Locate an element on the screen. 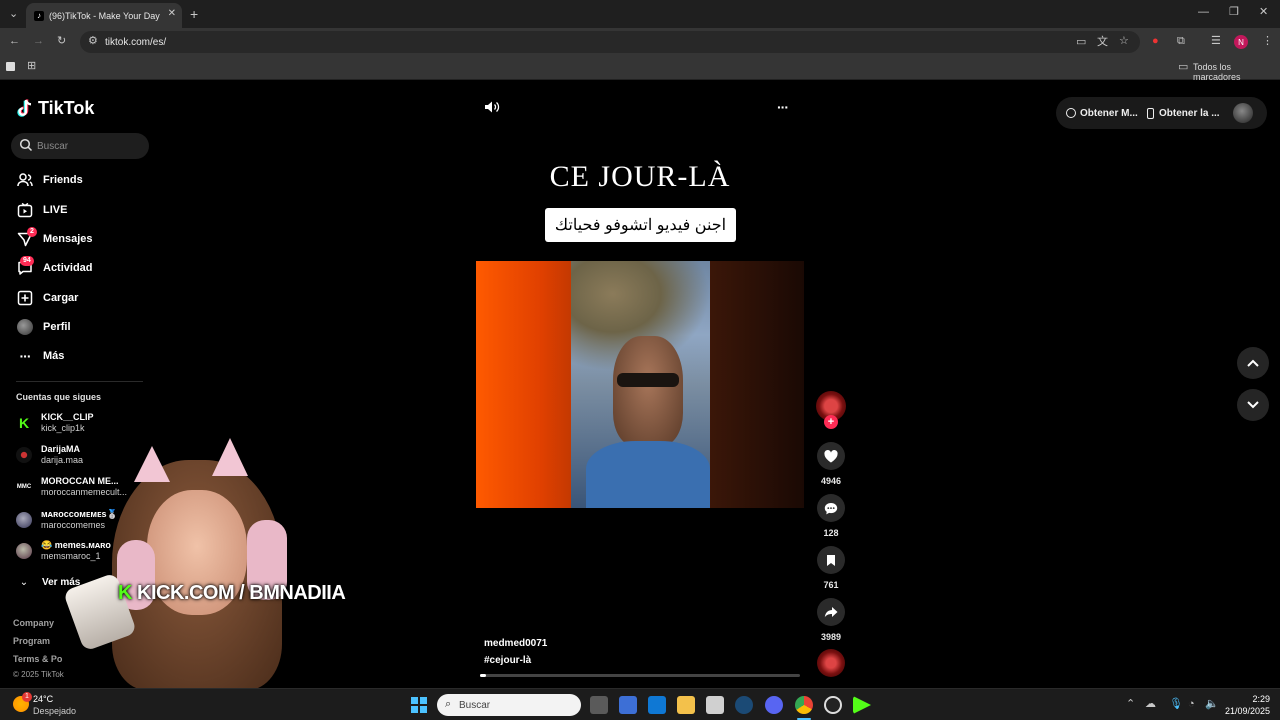 This screenshot has width=1280, height=720. clock-time: 2:29 is located at coordinates (1250, 699).